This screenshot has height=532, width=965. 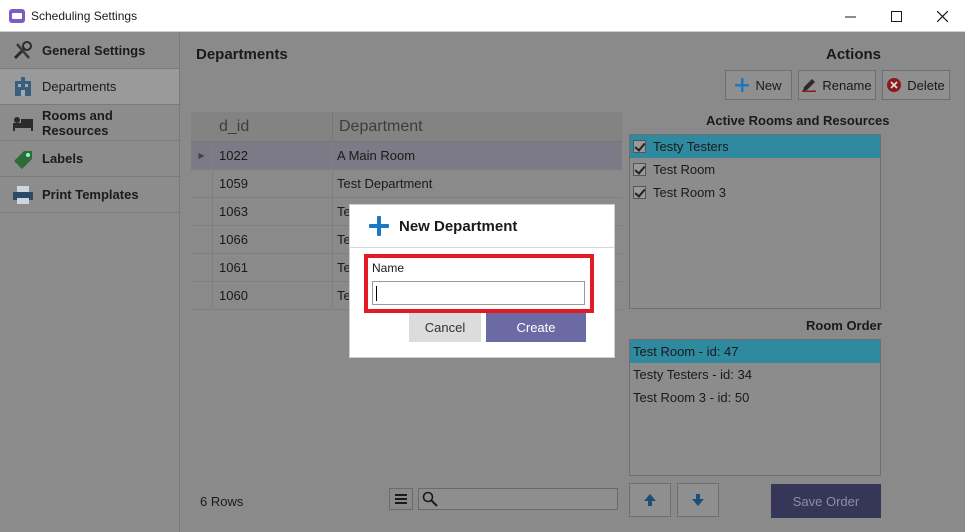 I want to click on list-item: Test Room - id: 47, so click(x=755, y=351).